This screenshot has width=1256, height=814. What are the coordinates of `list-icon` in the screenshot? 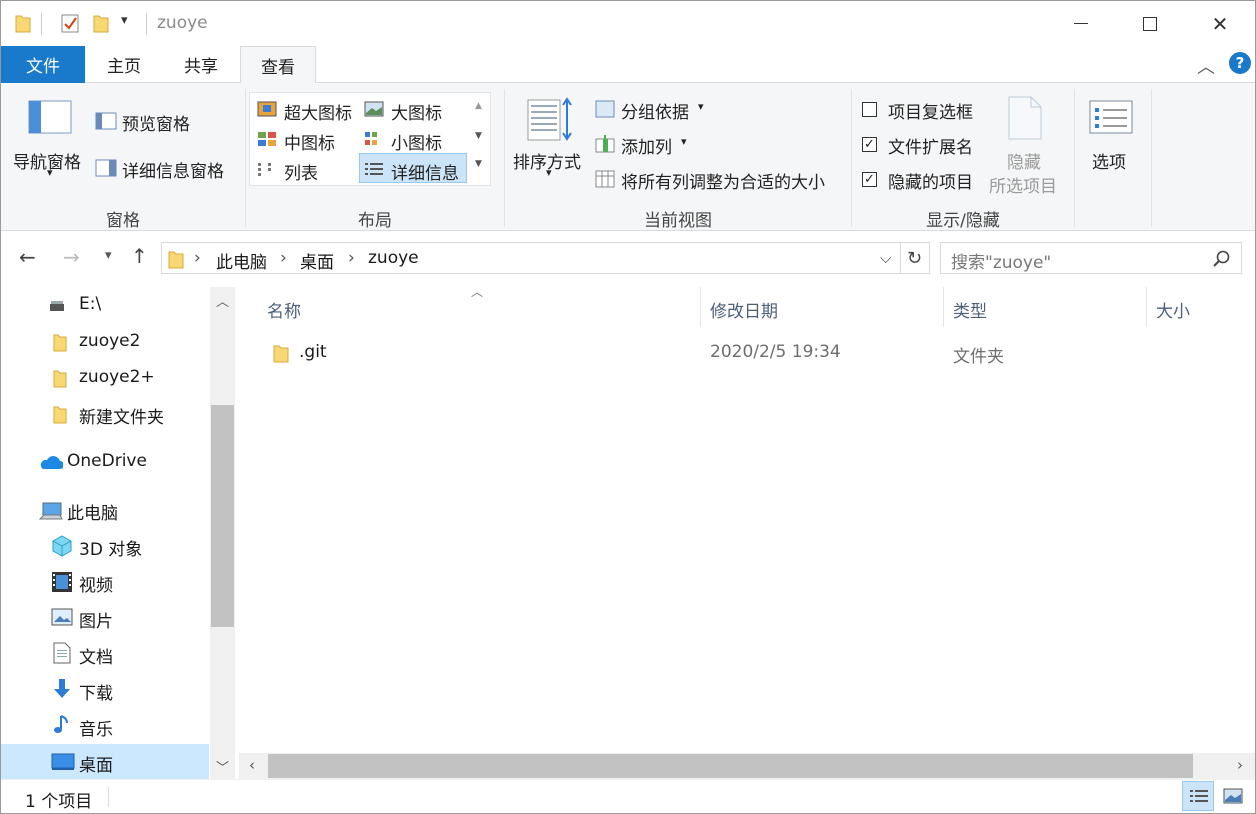 It's located at (264, 169).